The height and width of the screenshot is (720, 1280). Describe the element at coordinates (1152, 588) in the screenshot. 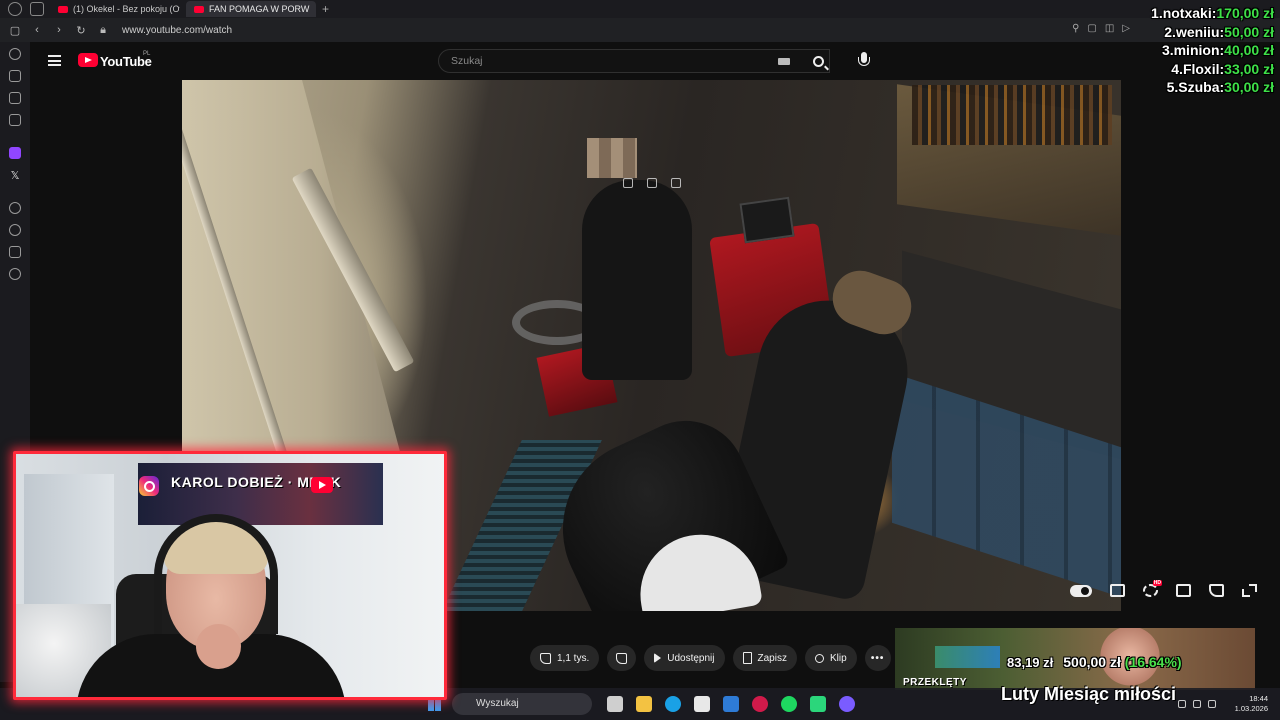

I see `settings-gear-icon: HD` at that location.